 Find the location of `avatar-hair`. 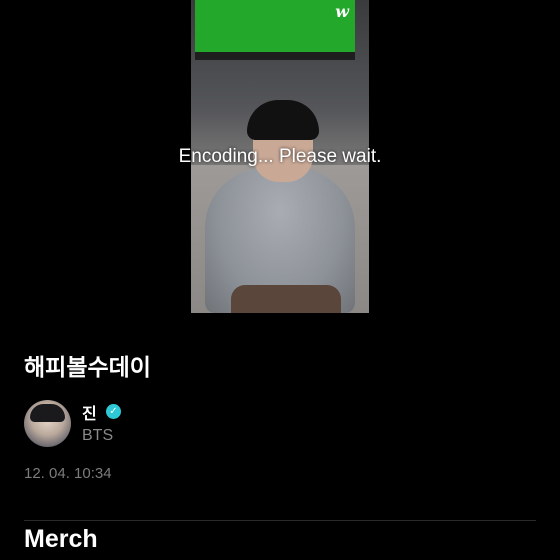

avatar-hair is located at coordinates (47, 413).